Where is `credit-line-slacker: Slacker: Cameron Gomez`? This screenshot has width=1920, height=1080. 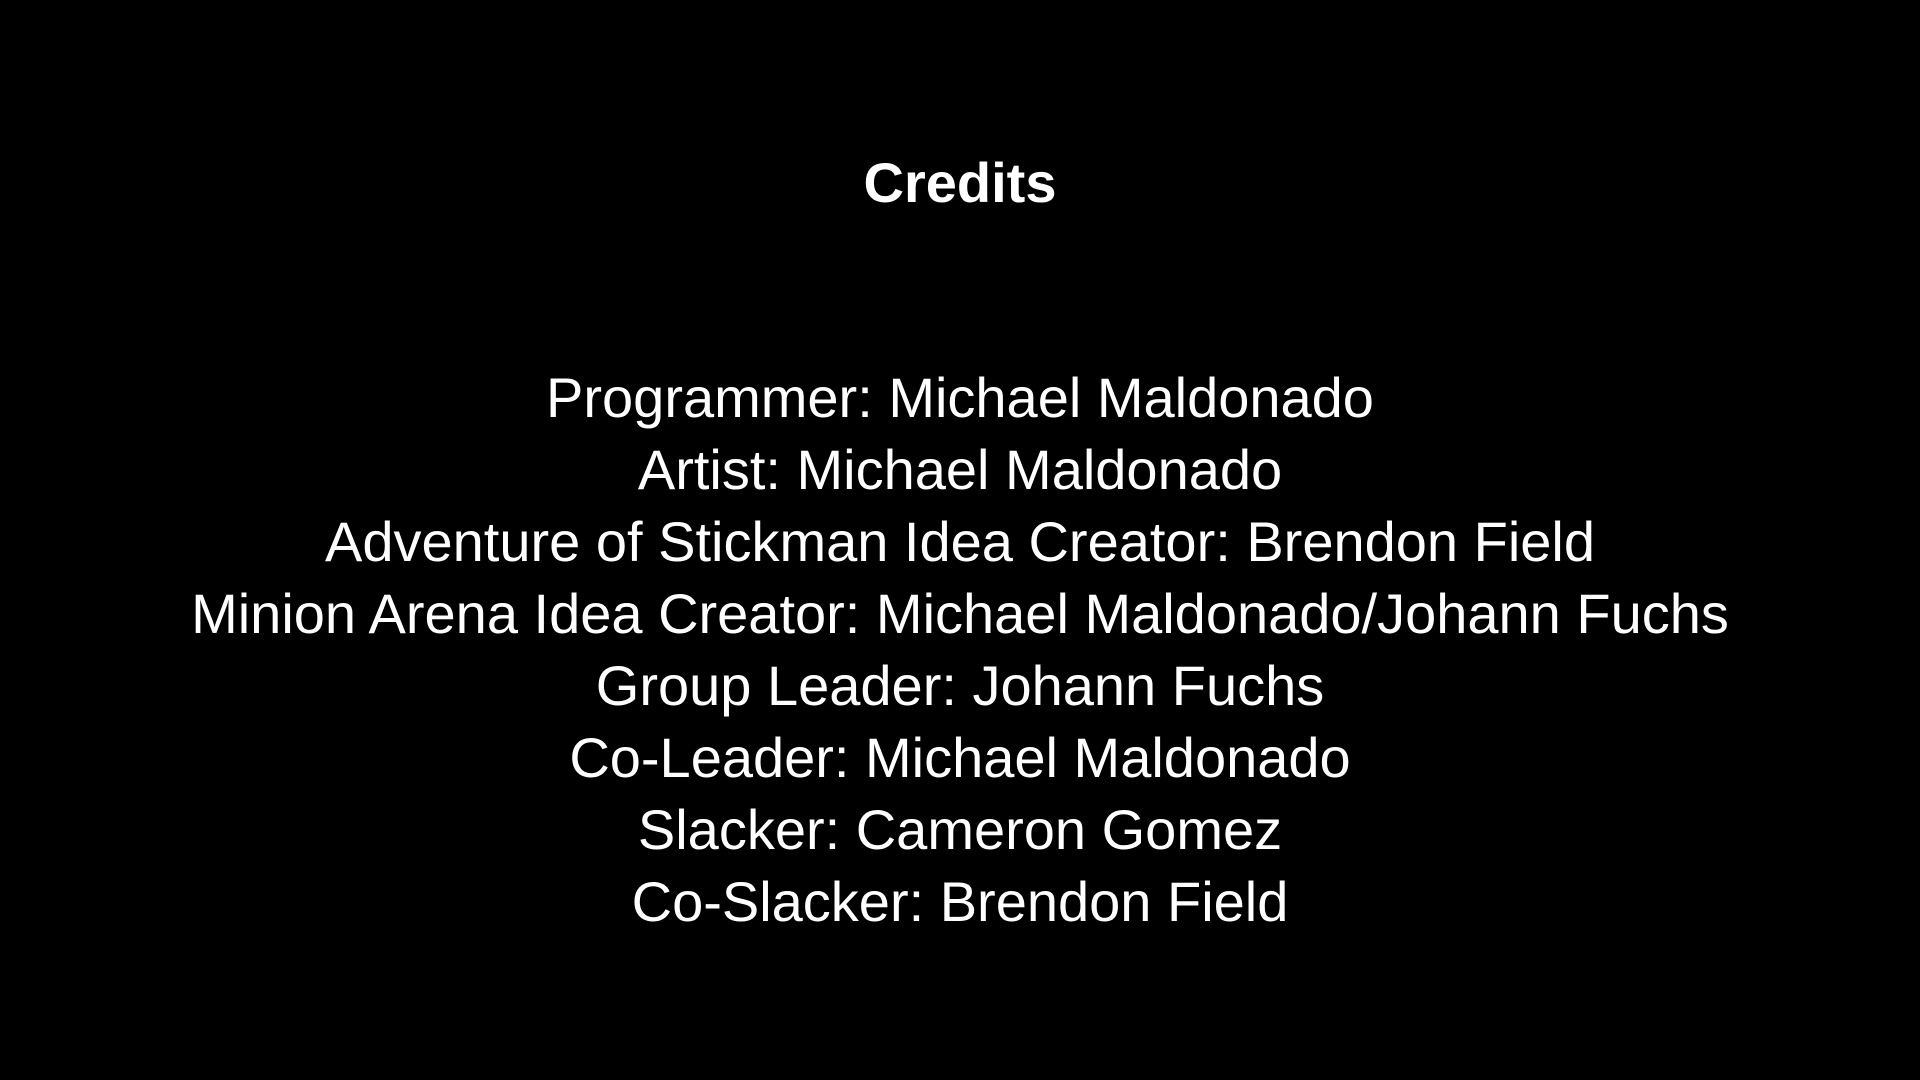
credit-line-slacker: Slacker: Cameron Gomez is located at coordinates (960, 829).